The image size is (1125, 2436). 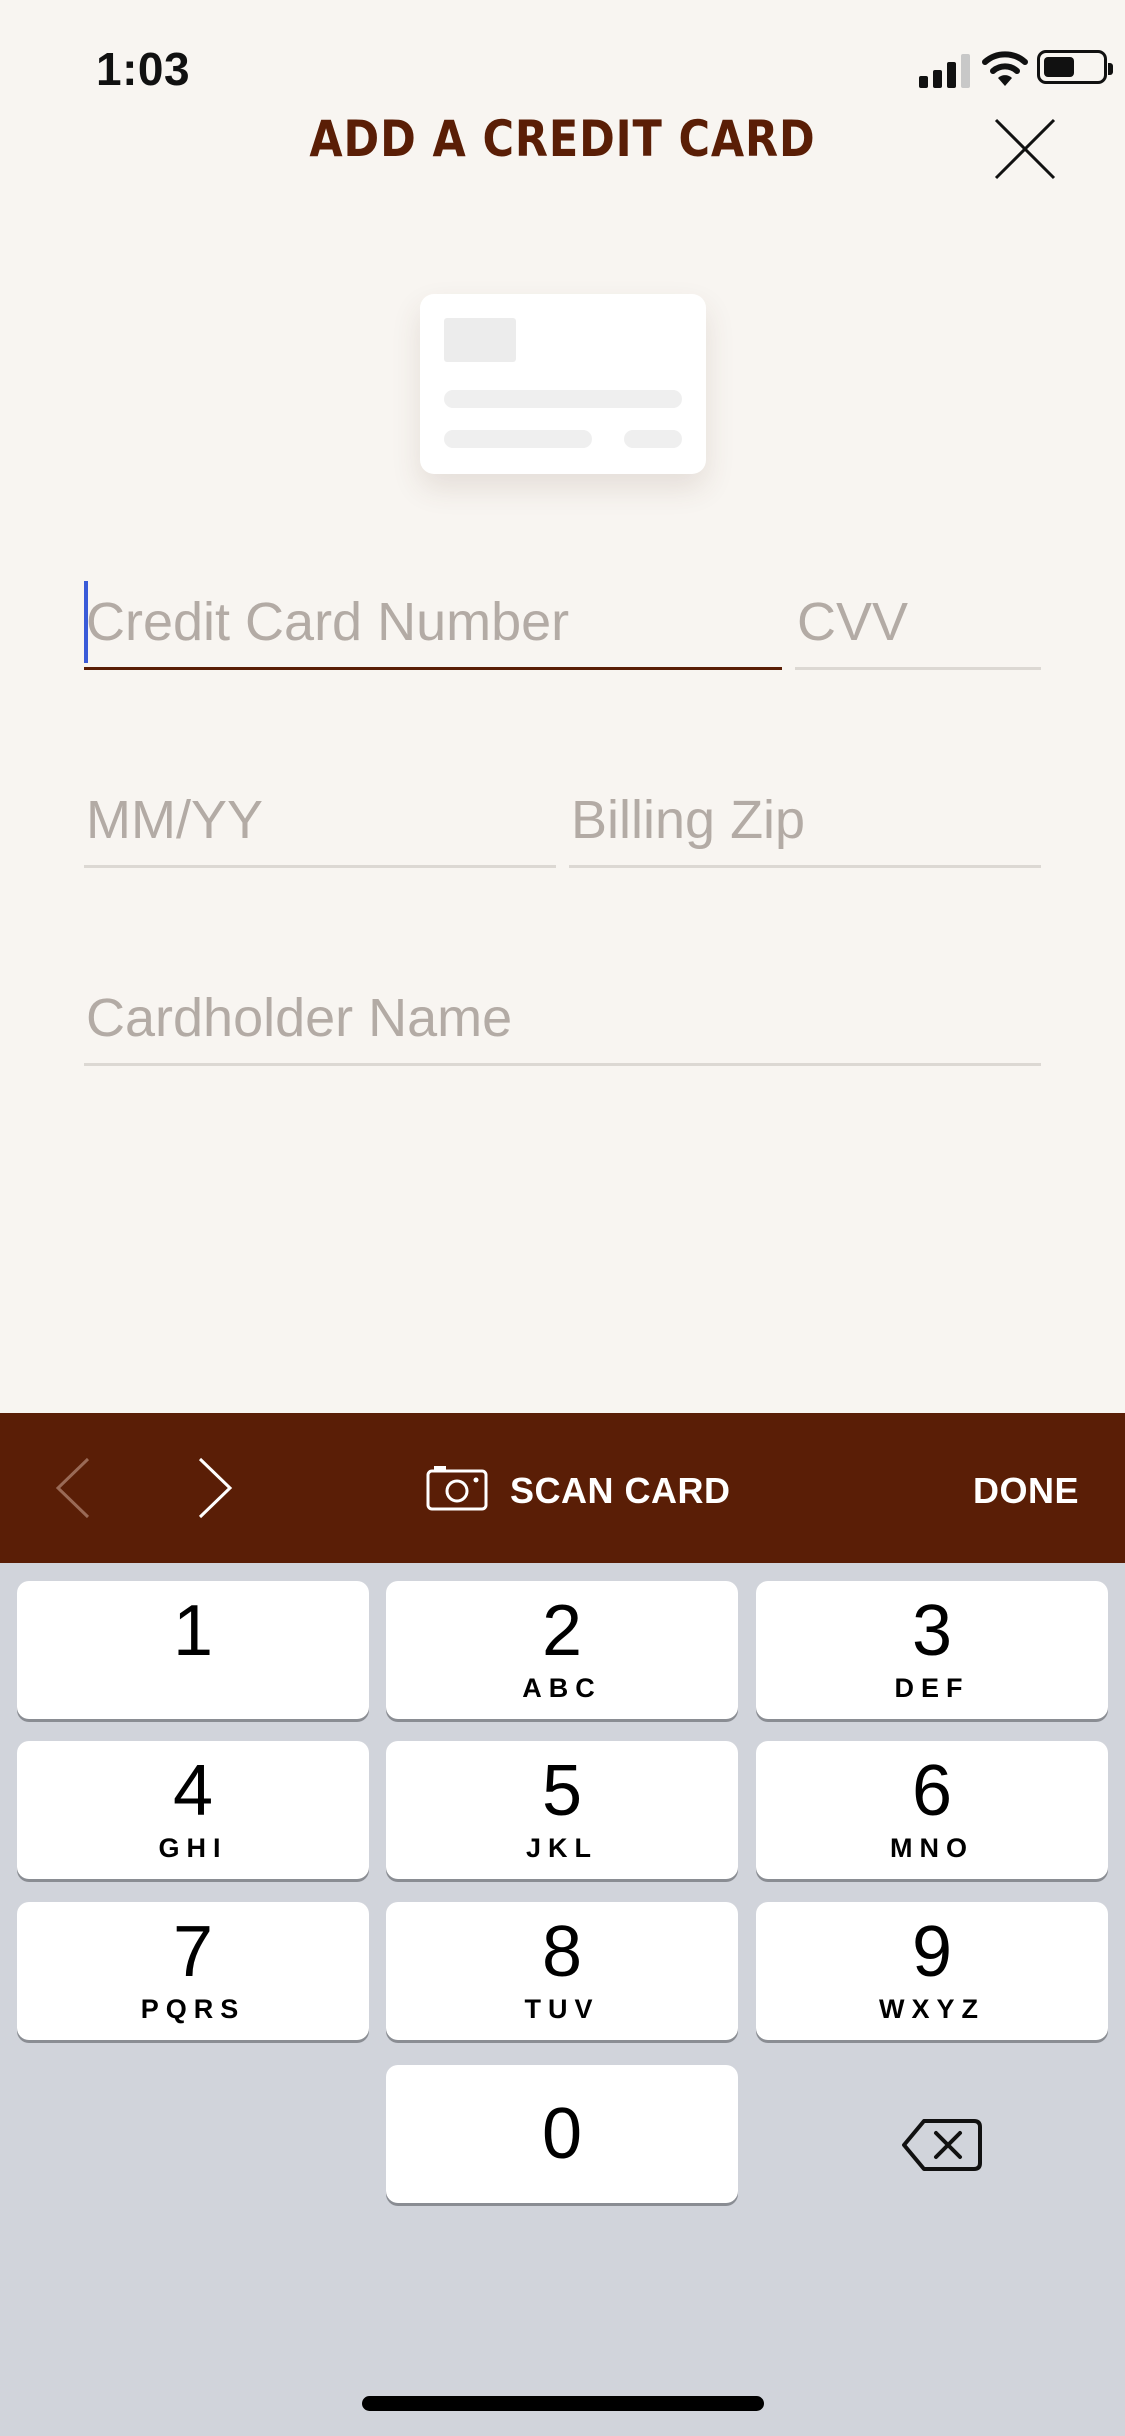 What do you see at coordinates (688, 820) in the screenshot?
I see `billing-zip-placeholder: Billing Zip` at bounding box center [688, 820].